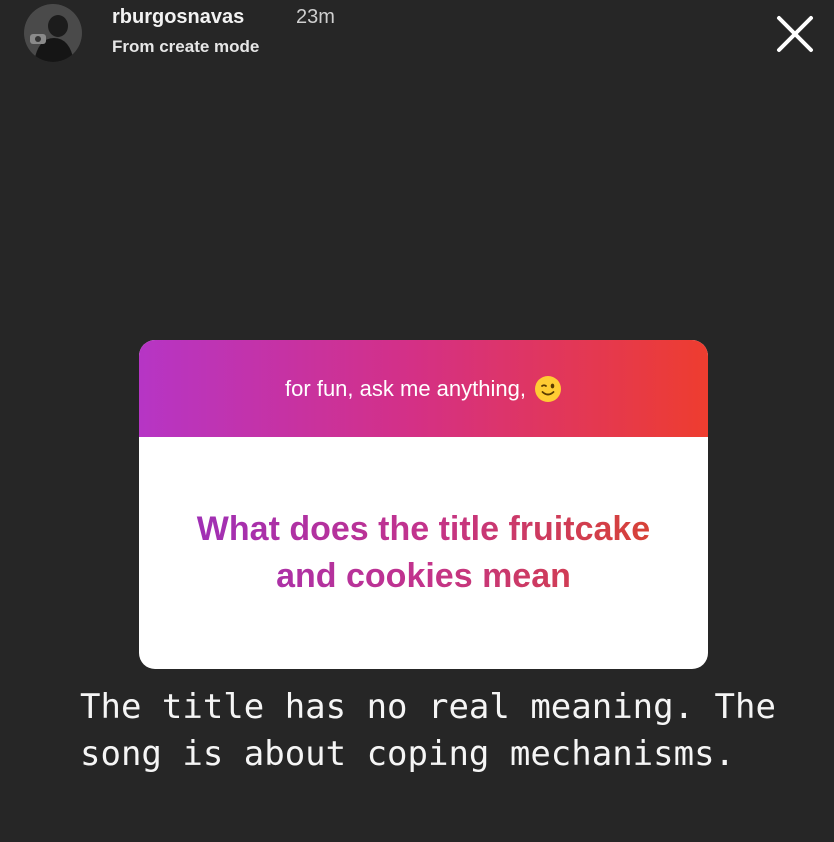  I want to click on winking-face-icon, so click(547, 388).